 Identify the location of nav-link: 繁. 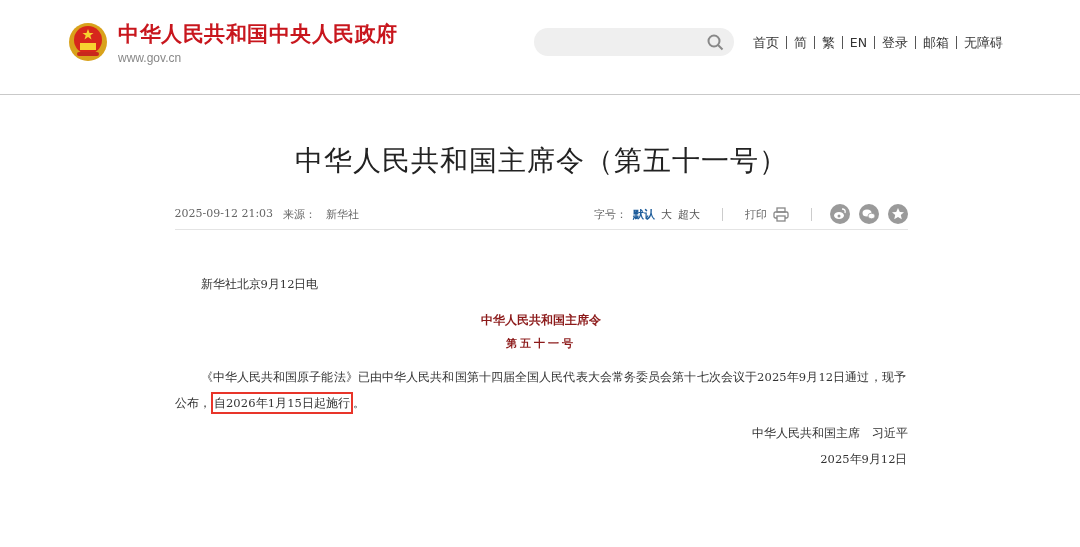
(827, 42).